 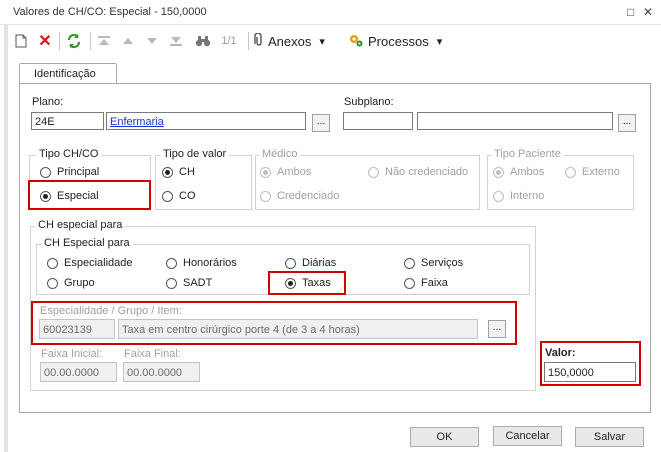 What do you see at coordinates (72, 354) in the screenshot?
I see `faixa-inicial-label: Faixa Inicial:` at bounding box center [72, 354].